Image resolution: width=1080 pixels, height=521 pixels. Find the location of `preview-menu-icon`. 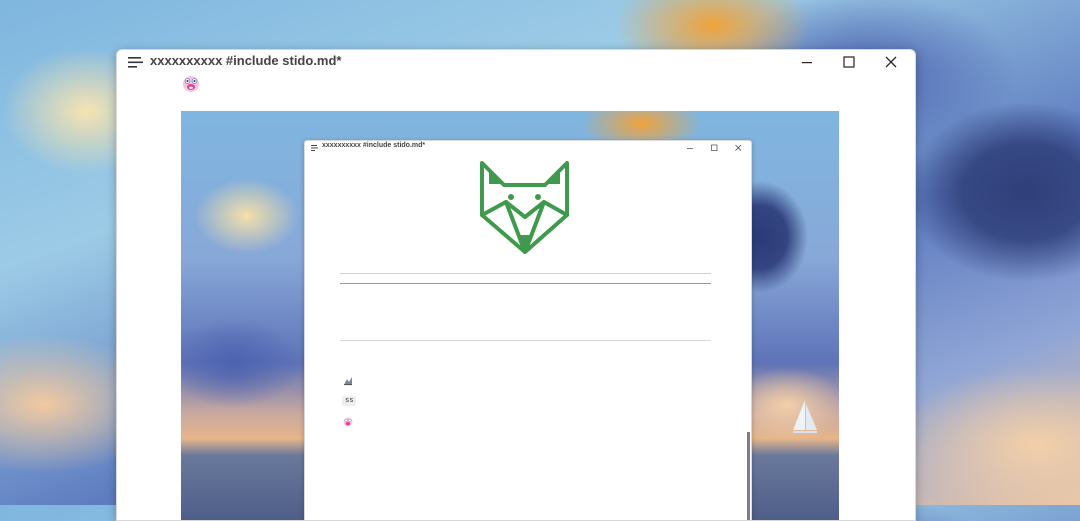

preview-menu-icon is located at coordinates (314, 148).